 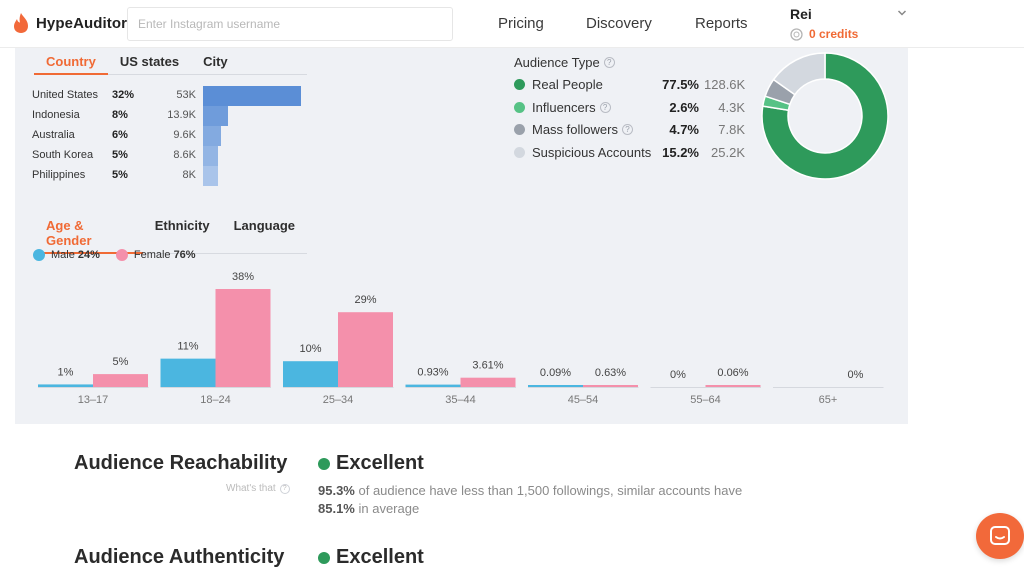 What do you see at coordinates (66, 372) in the screenshot?
I see `bar-value-label: 1%` at bounding box center [66, 372].